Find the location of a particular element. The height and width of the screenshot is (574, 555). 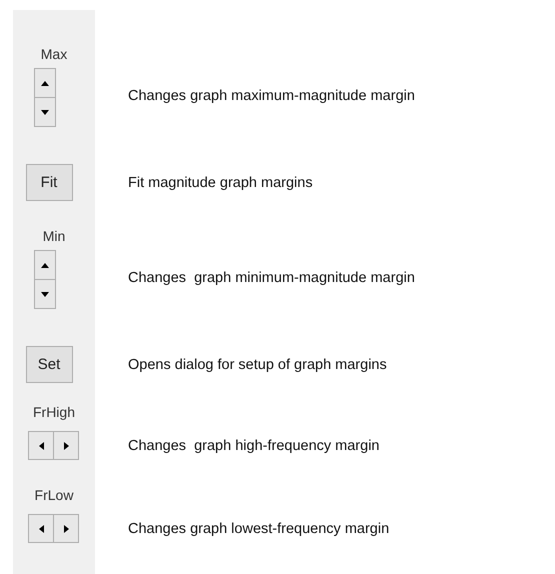

description-text: Opens dialog for setup of graph margins is located at coordinates (257, 365).